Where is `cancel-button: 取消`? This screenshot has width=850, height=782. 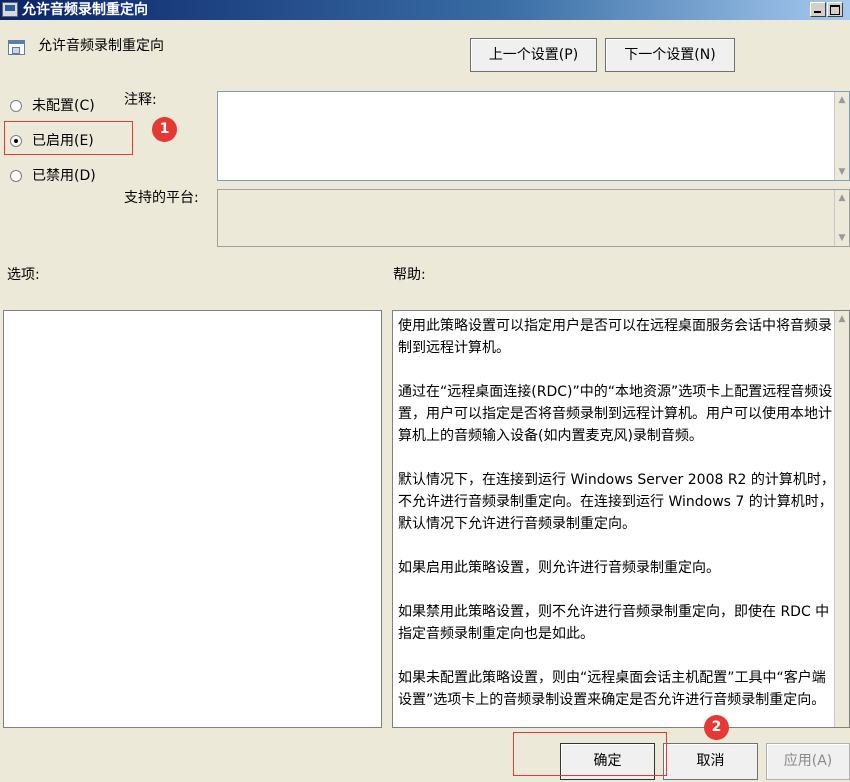 cancel-button: 取消 is located at coordinates (710, 761).